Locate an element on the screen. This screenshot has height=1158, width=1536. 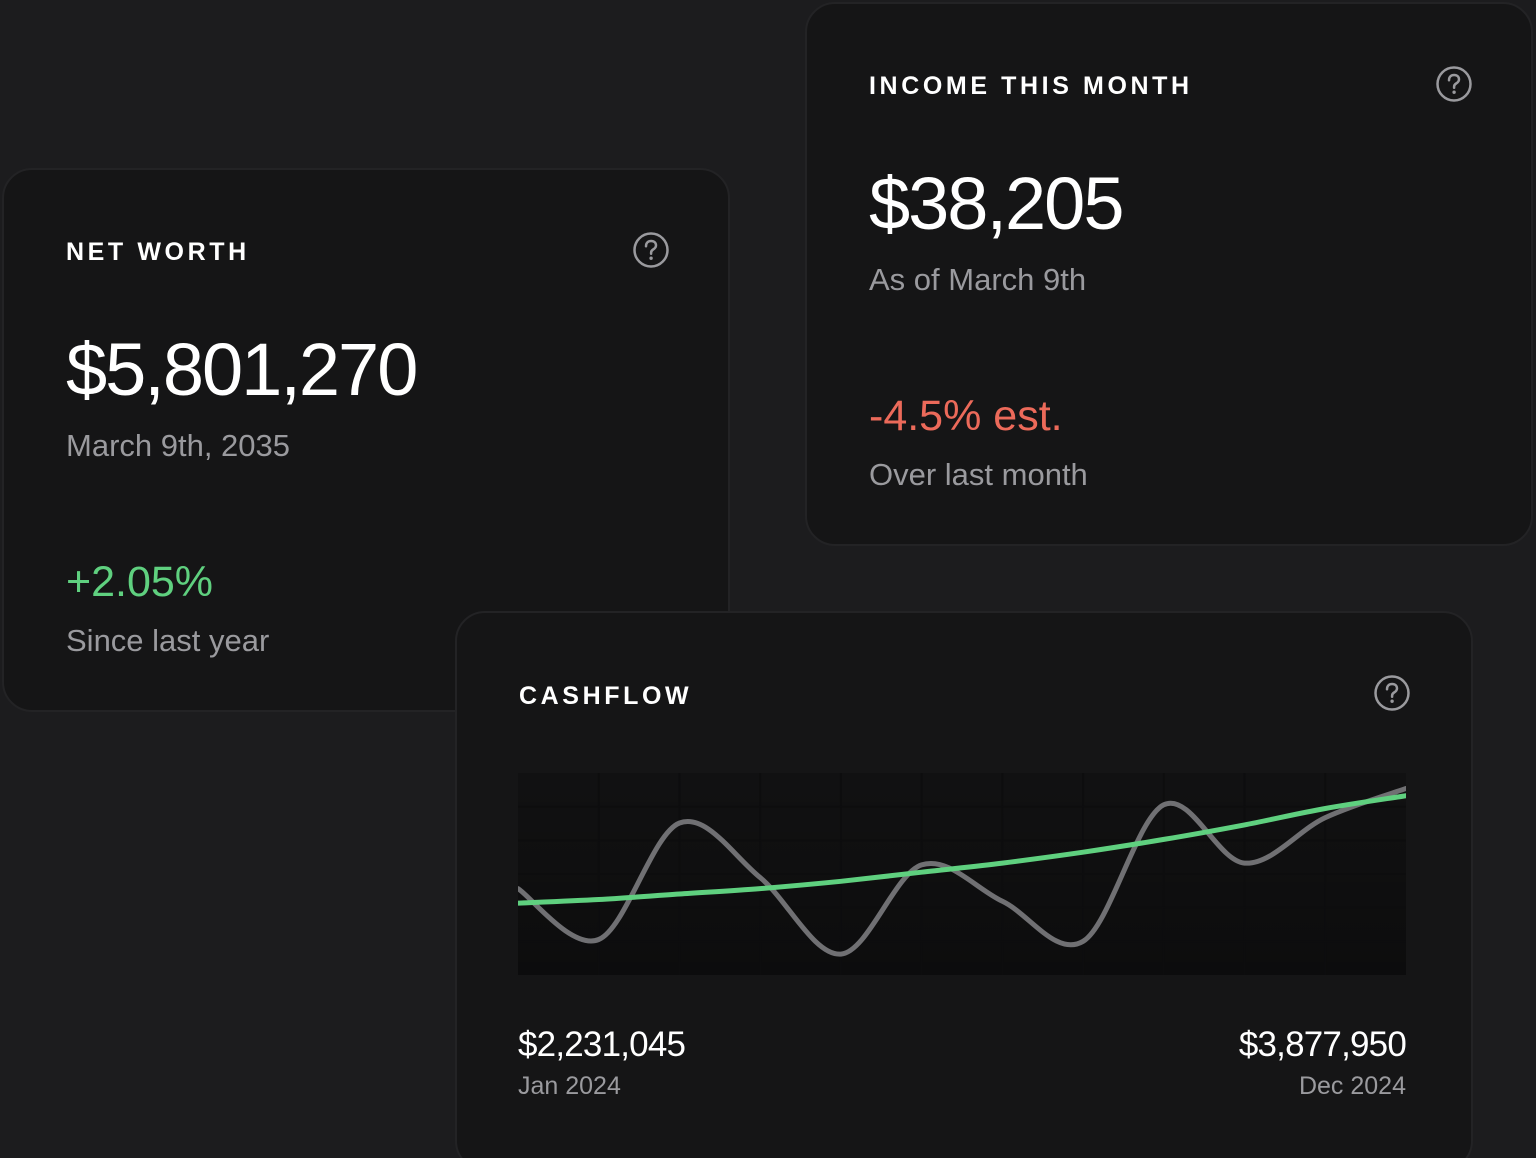
income-date: As of March 9th is located at coordinates (978, 279).